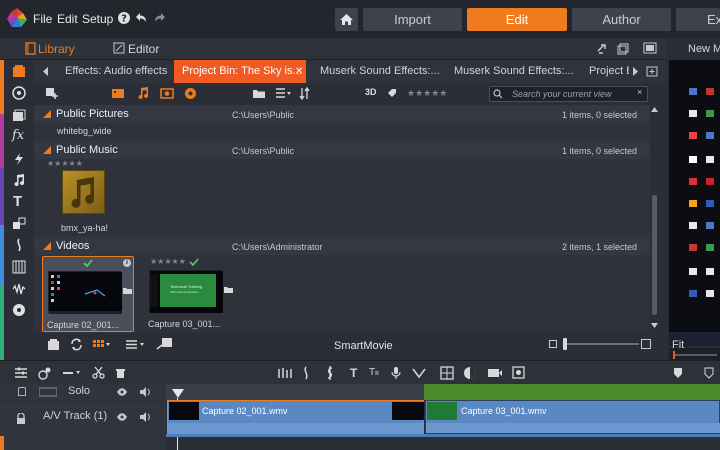 This screenshot has height=450, width=720. I want to click on tag-icon, so click(392, 93).